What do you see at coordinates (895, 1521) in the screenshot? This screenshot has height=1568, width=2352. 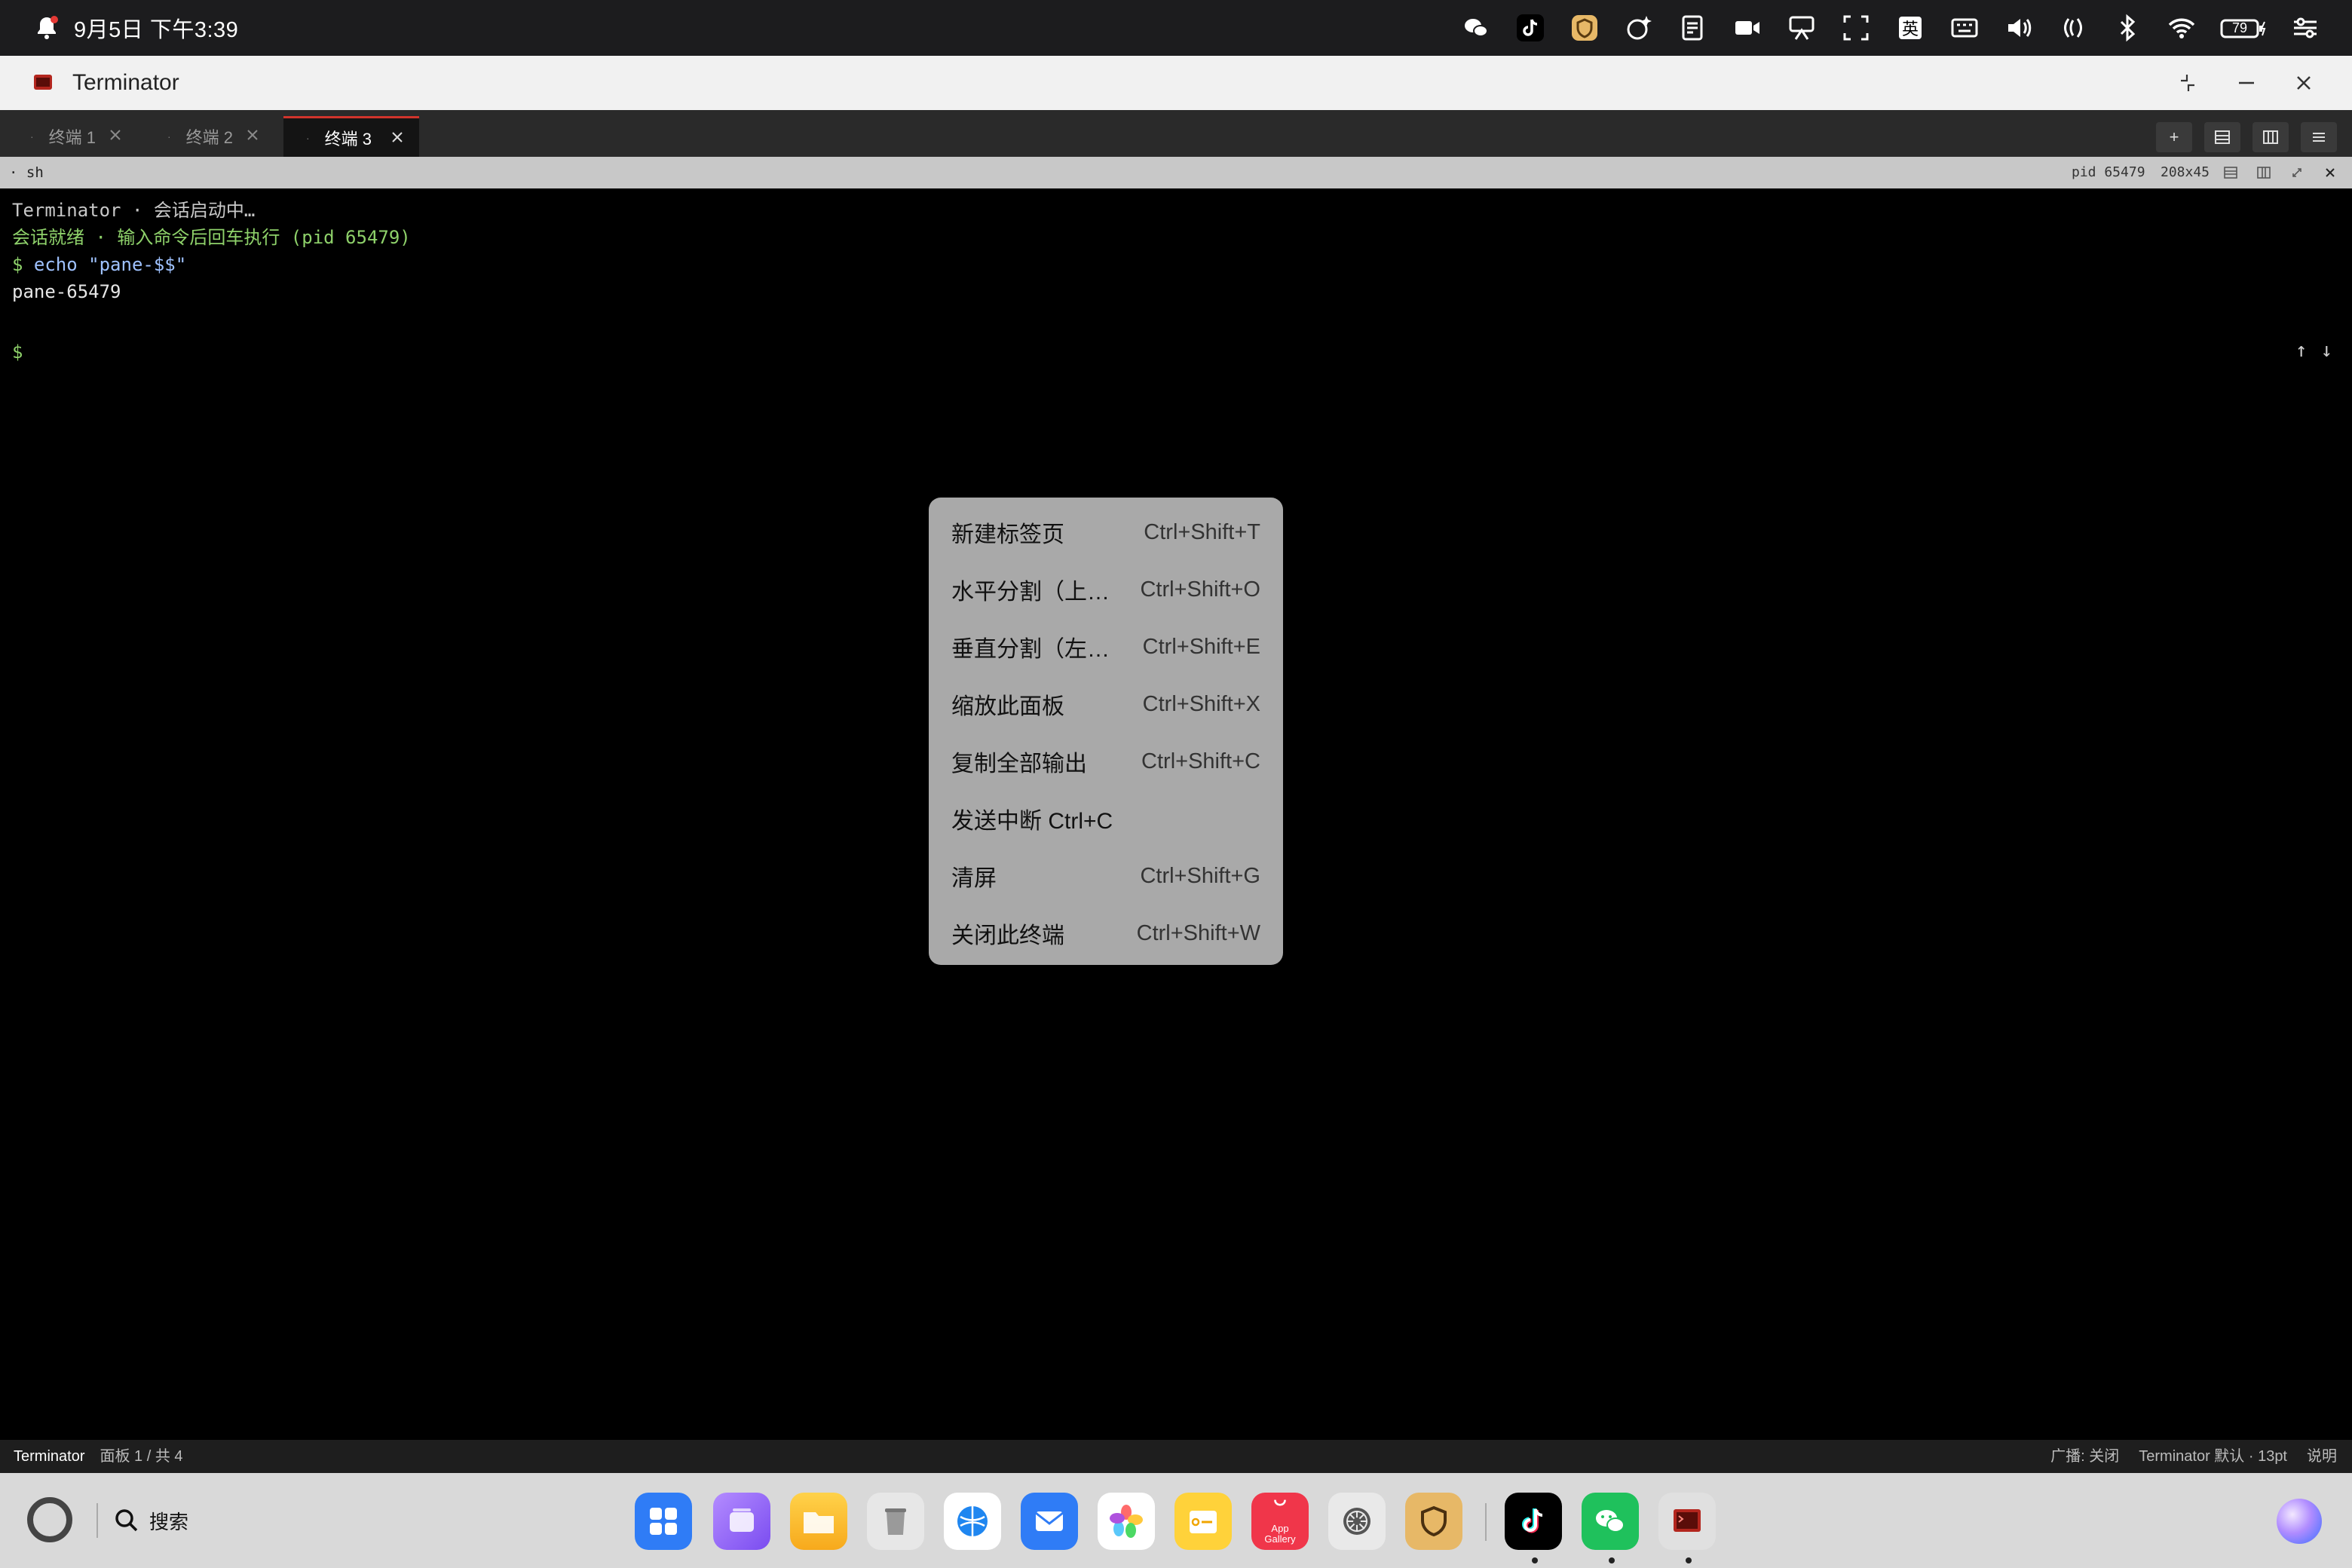 I see `trash-icon` at bounding box center [895, 1521].